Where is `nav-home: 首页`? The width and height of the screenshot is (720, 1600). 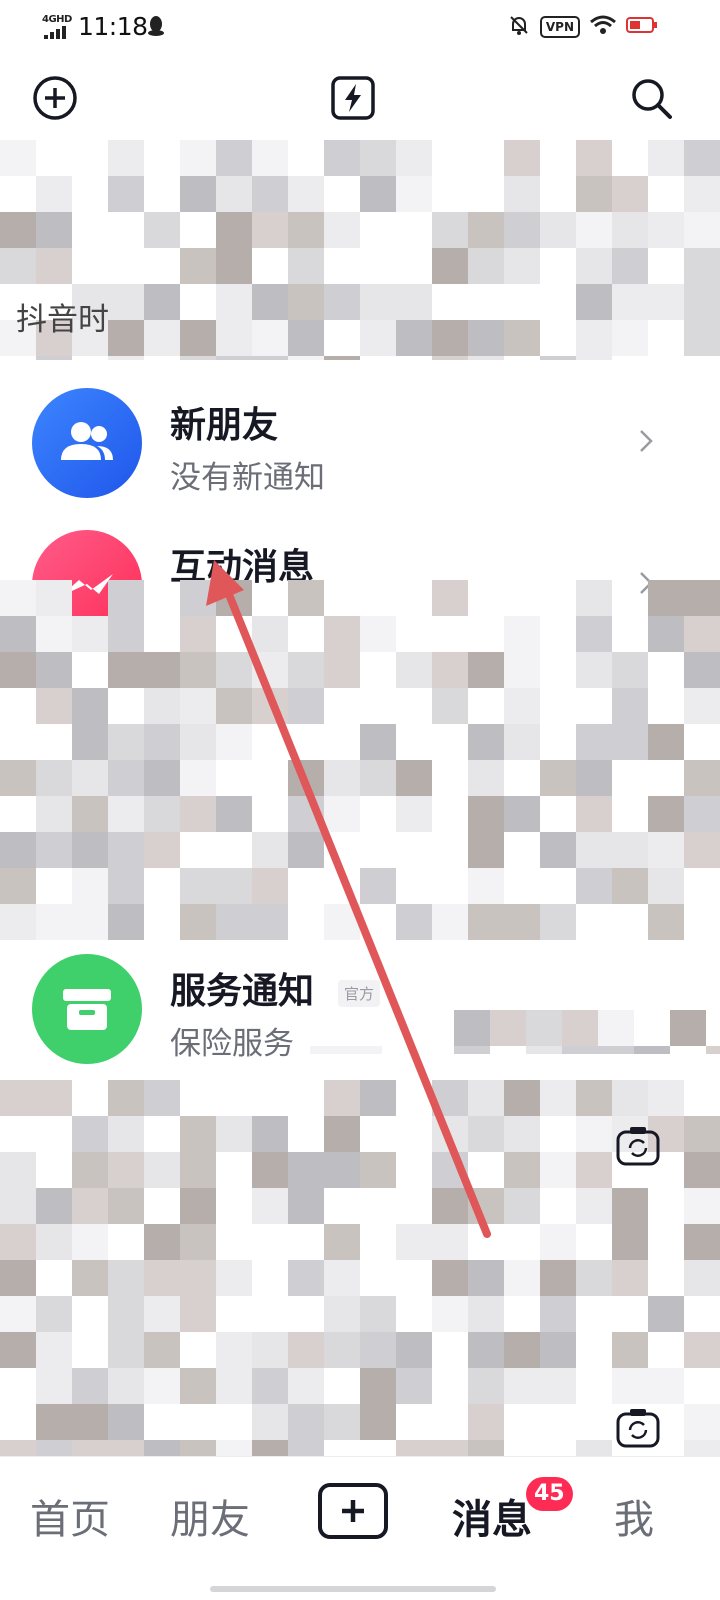 nav-home: 首页 is located at coordinates (70, 1516).